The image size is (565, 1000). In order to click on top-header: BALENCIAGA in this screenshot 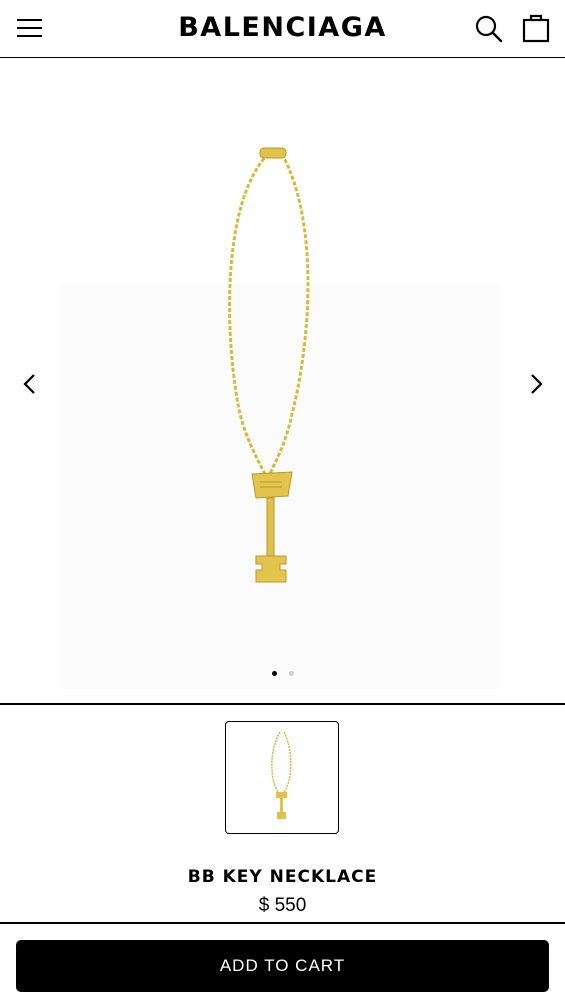, I will do `click(282, 29)`.